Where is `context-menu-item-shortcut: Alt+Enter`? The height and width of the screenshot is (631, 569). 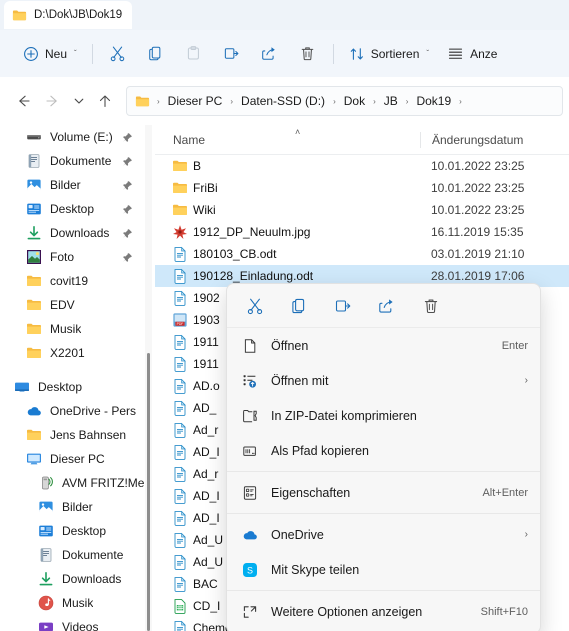
context-menu-item-shortcut: Alt+Enter is located at coordinates (505, 492).